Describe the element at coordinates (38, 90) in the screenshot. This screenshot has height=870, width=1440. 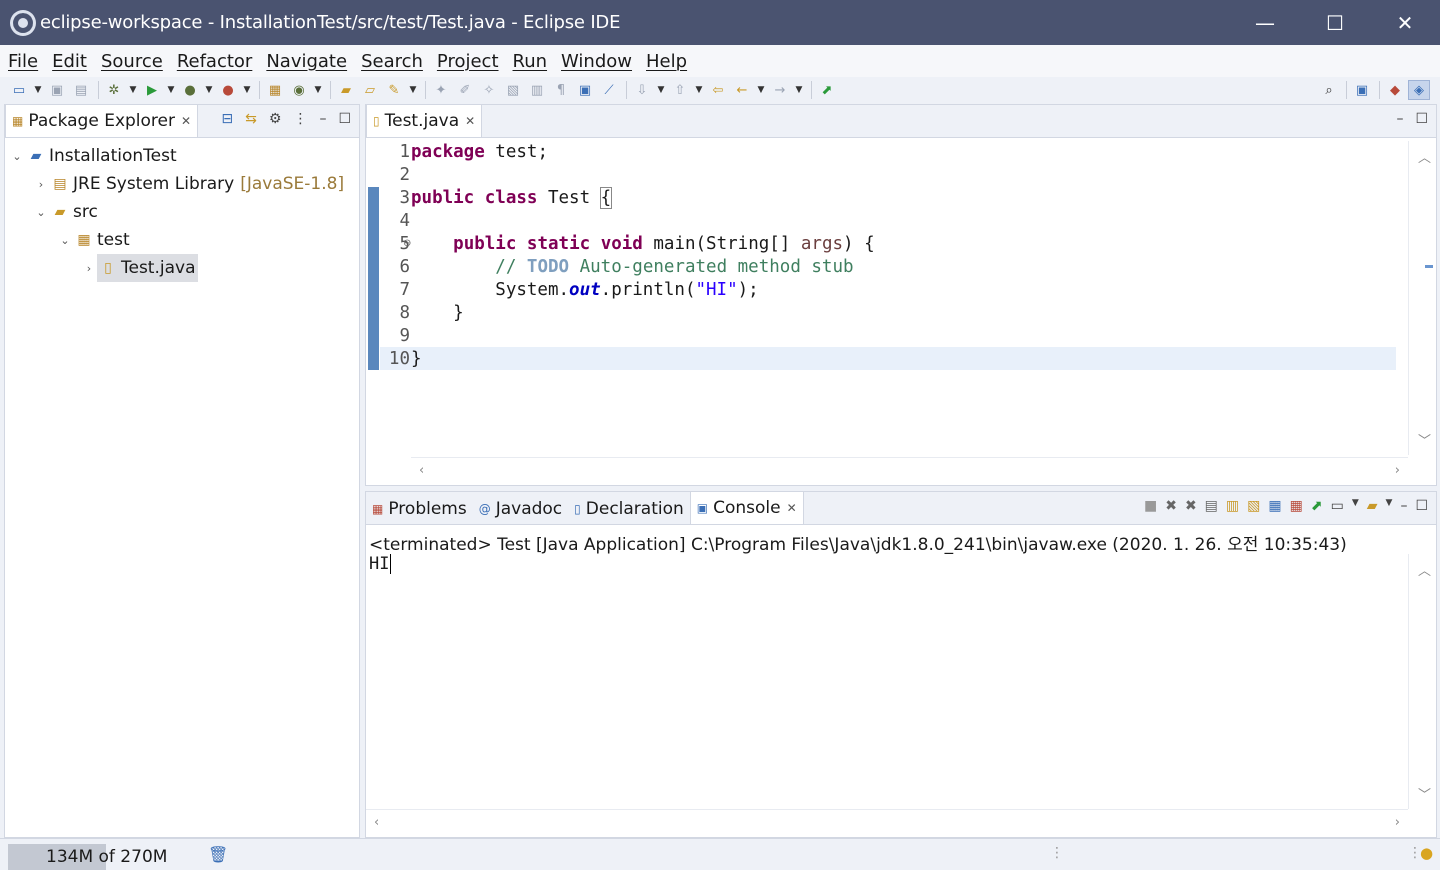
I see `new-dropdown-icon: ▼` at that location.